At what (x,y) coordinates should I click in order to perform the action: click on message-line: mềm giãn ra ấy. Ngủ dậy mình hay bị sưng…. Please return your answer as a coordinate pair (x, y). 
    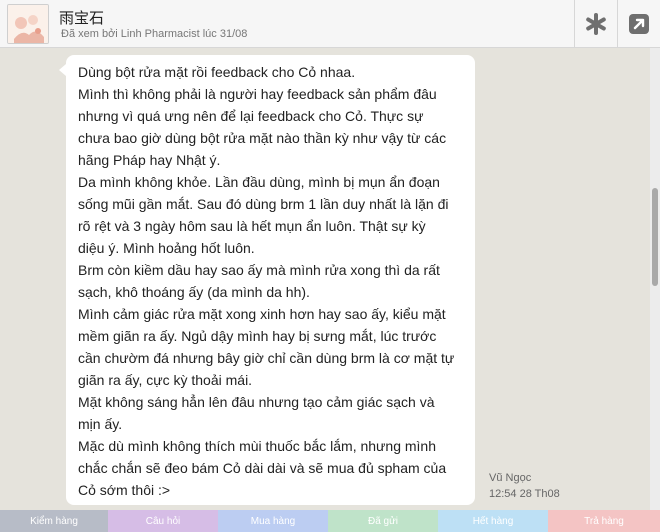
    Looking at the image, I should click on (257, 336).